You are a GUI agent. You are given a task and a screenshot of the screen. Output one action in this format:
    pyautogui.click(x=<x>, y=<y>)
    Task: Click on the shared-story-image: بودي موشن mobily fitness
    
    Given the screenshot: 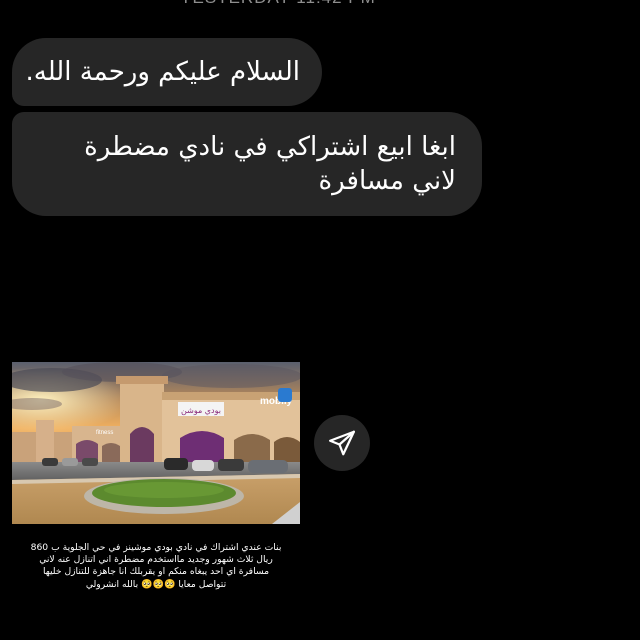 What is the action you would take?
    pyautogui.click(x=156, y=443)
    